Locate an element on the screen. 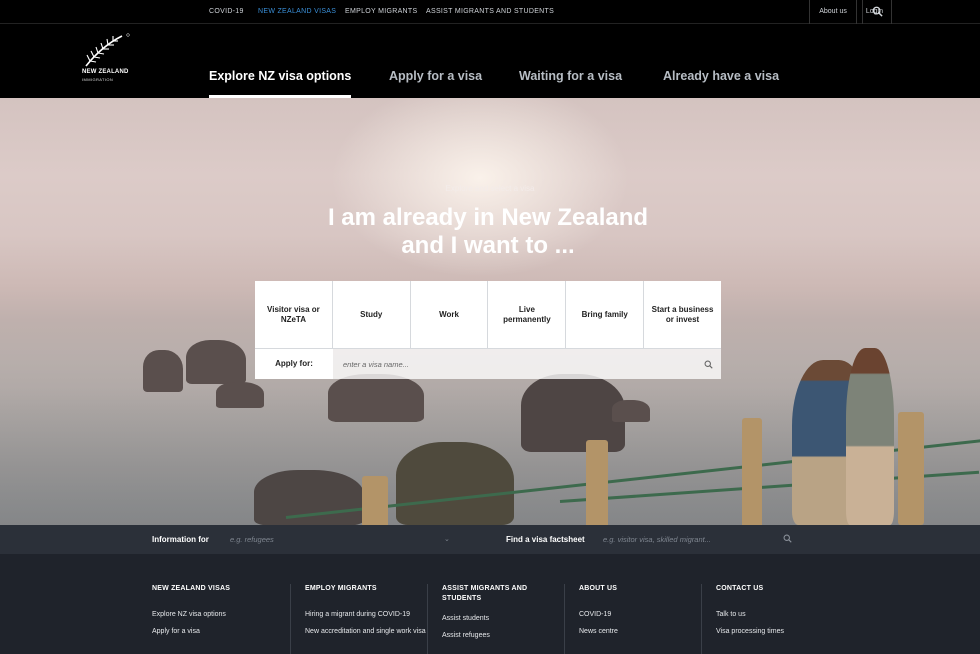  chevron-down-icon: ⌄ is located at coordinates (447, 539).